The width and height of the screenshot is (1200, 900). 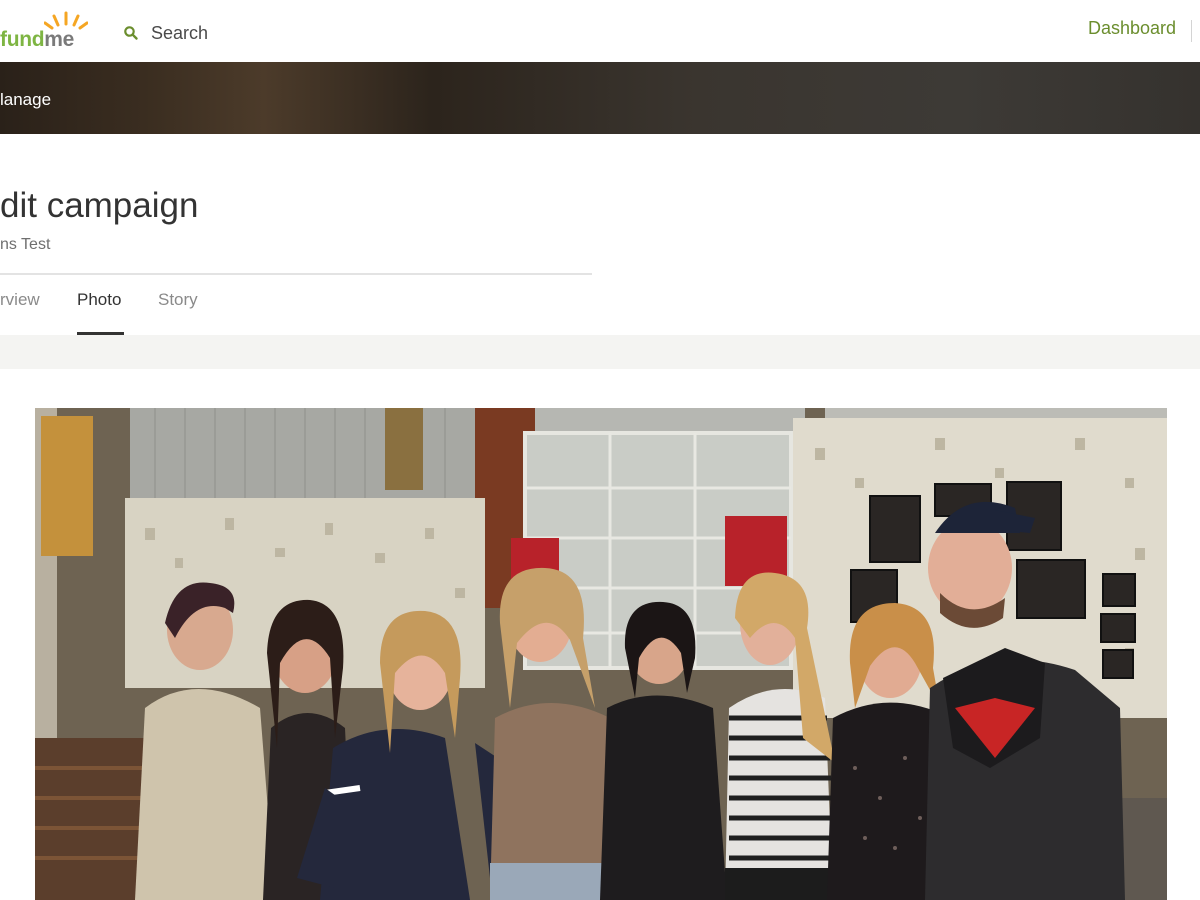 I want to click on logo-text: fundme, so click(x=37, y=40).